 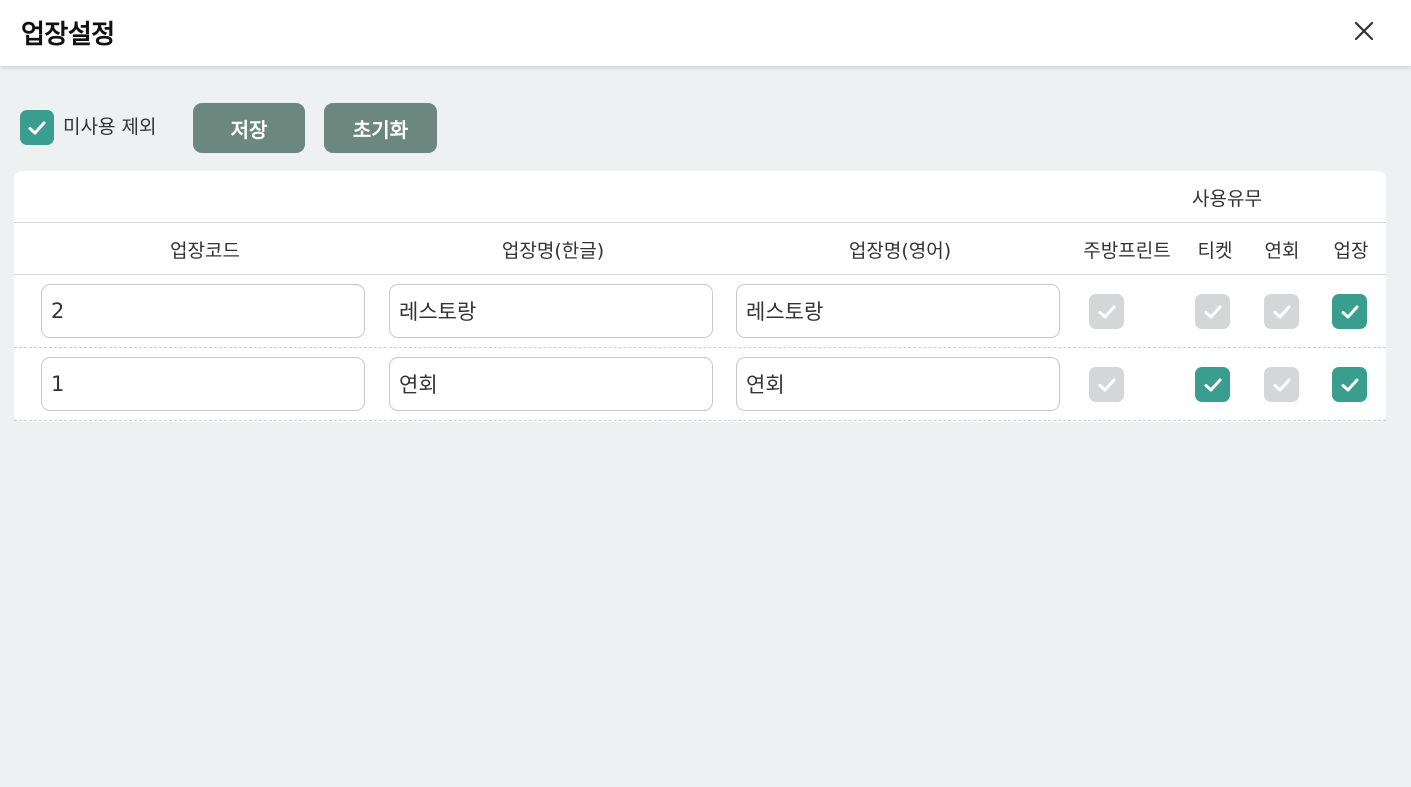 I want to click on column-header-name-kr: 업장명(한글), so click(x=553, y=251).